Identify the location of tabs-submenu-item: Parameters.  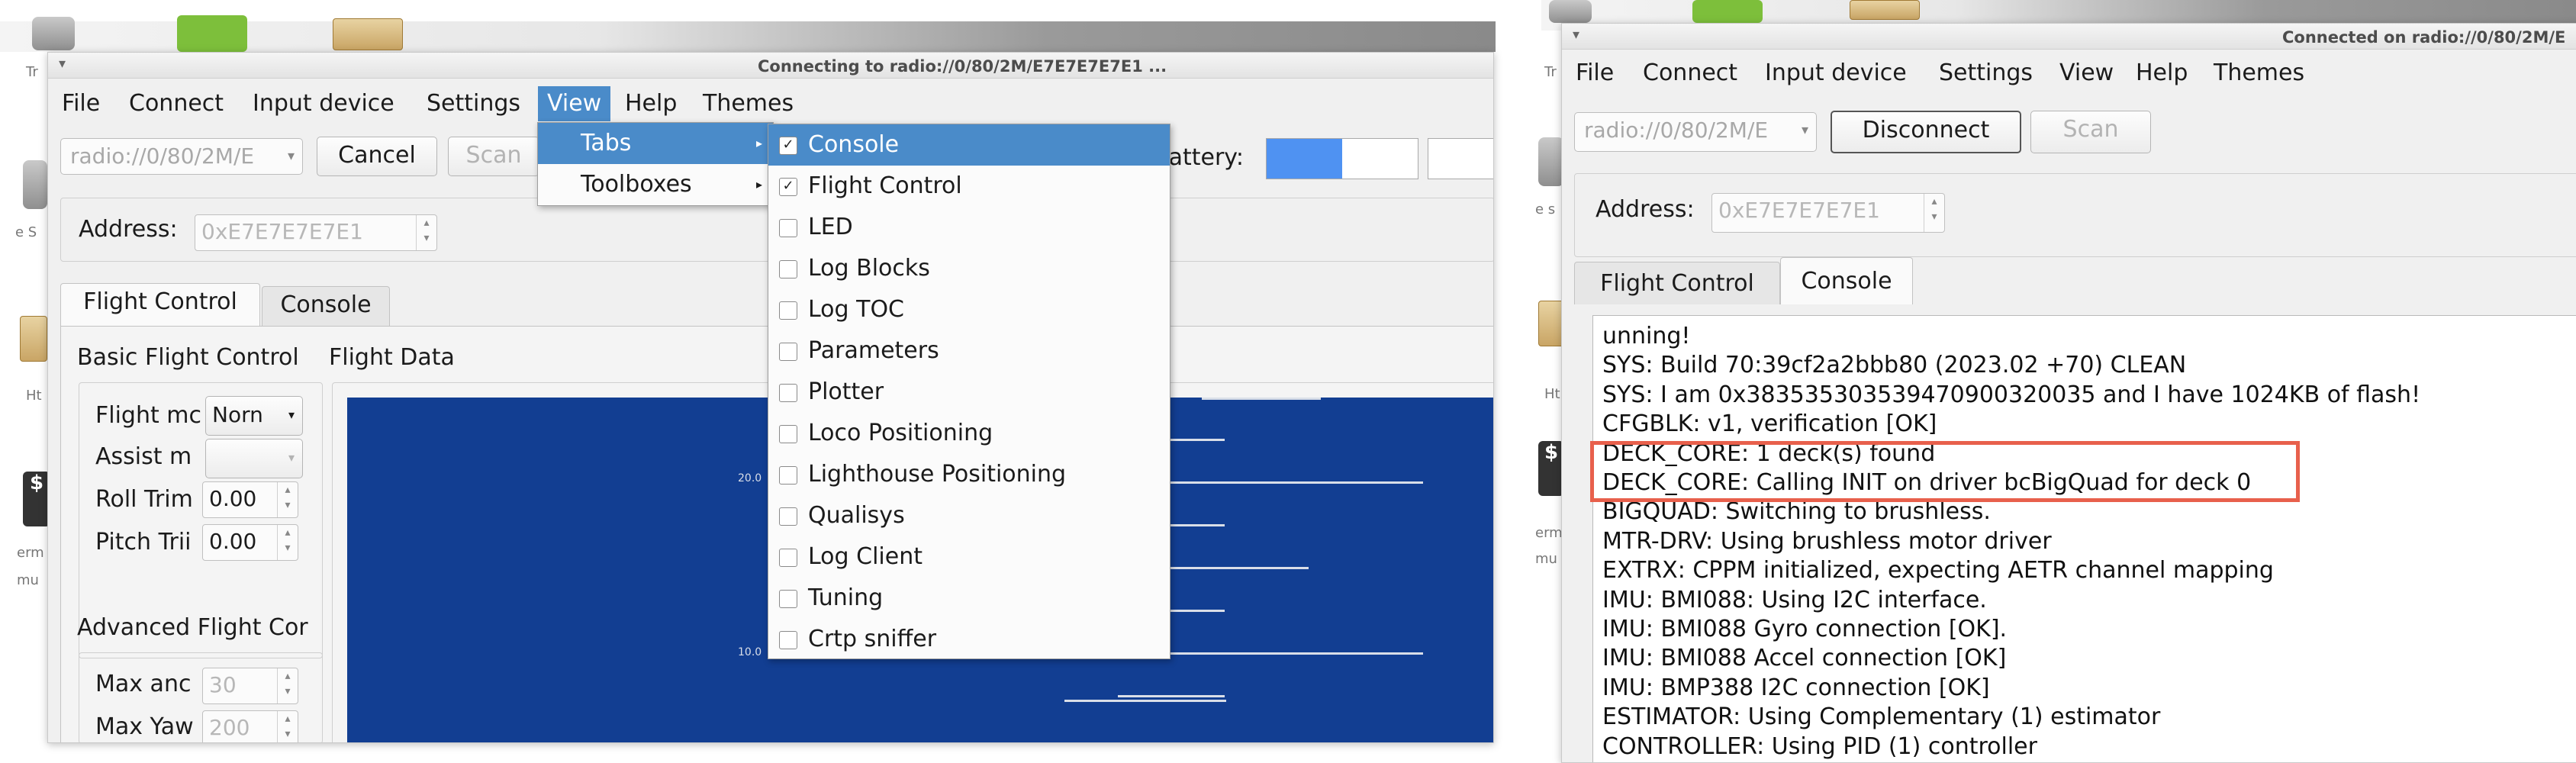
(969, 351).